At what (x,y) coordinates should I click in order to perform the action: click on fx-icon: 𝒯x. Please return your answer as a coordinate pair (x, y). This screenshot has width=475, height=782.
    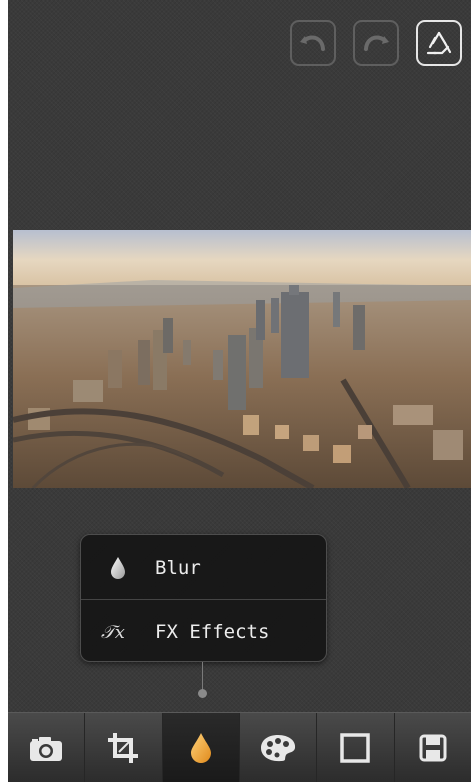
    Looking at the image, I should click on (113, 632).